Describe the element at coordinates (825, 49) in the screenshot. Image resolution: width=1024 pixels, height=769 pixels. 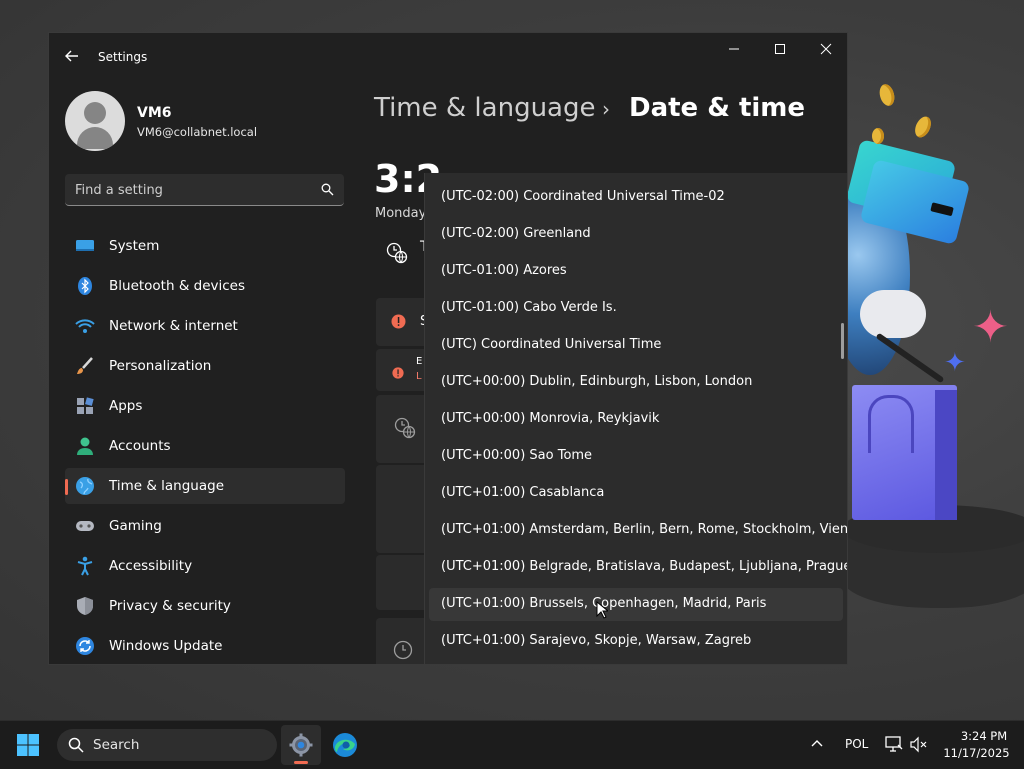
I see `close-button` at that location.